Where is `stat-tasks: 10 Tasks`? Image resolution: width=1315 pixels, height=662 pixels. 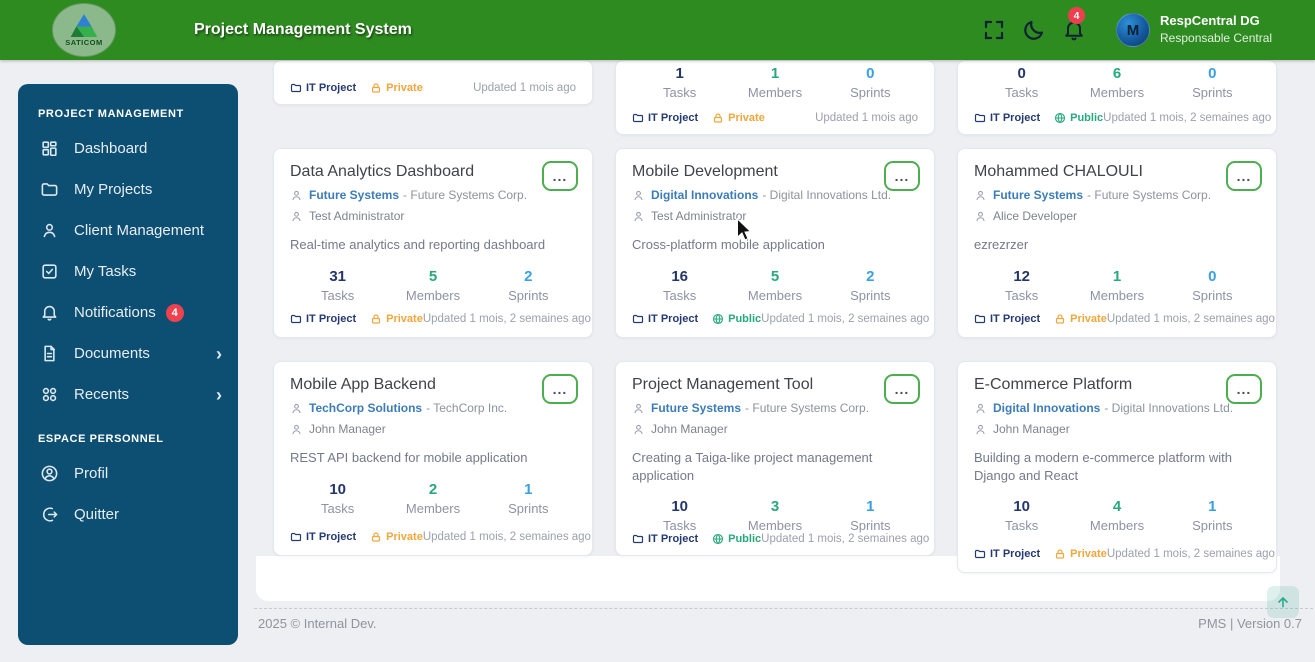
stat-tasks: 10 Tasks is located at coordinates (337, 498).